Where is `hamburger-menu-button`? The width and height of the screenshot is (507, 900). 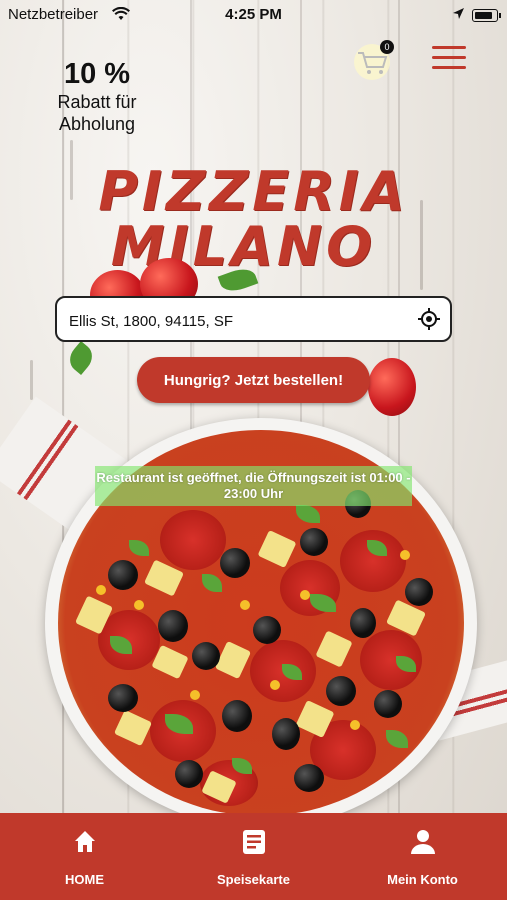
hamburger-menu-button is located at coordinates (450, 59).